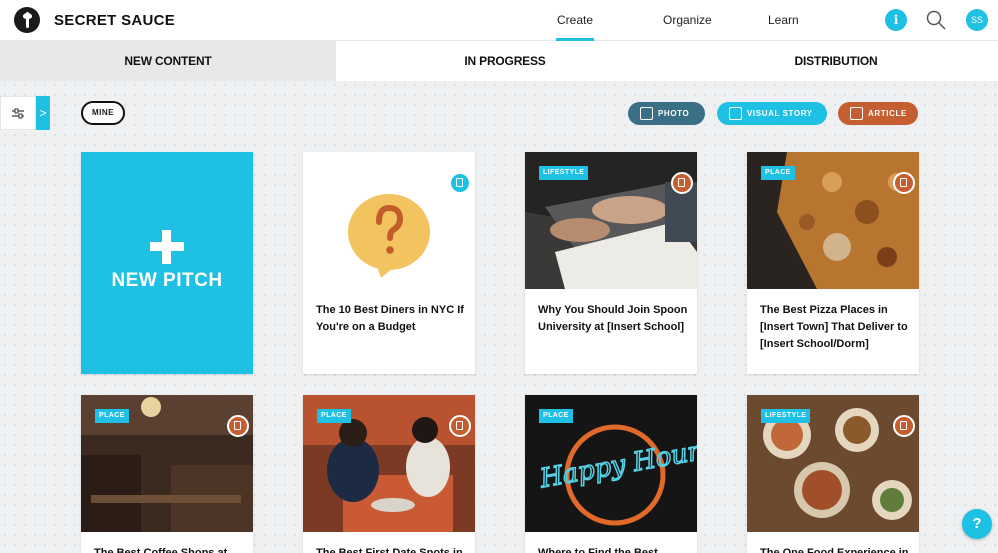 The image size is (998, 553). I want to click on filter-toggle, so click(18, 113).